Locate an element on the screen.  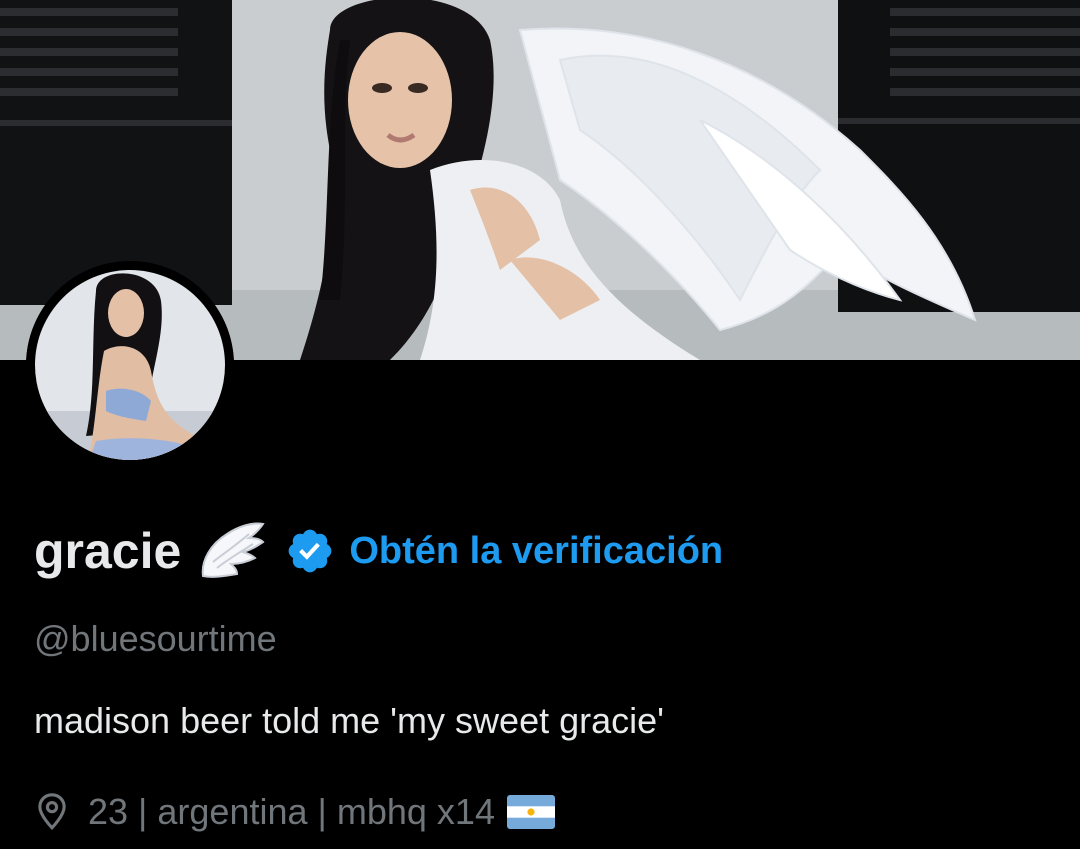
wing-icon is located at coordinates (233, 550).